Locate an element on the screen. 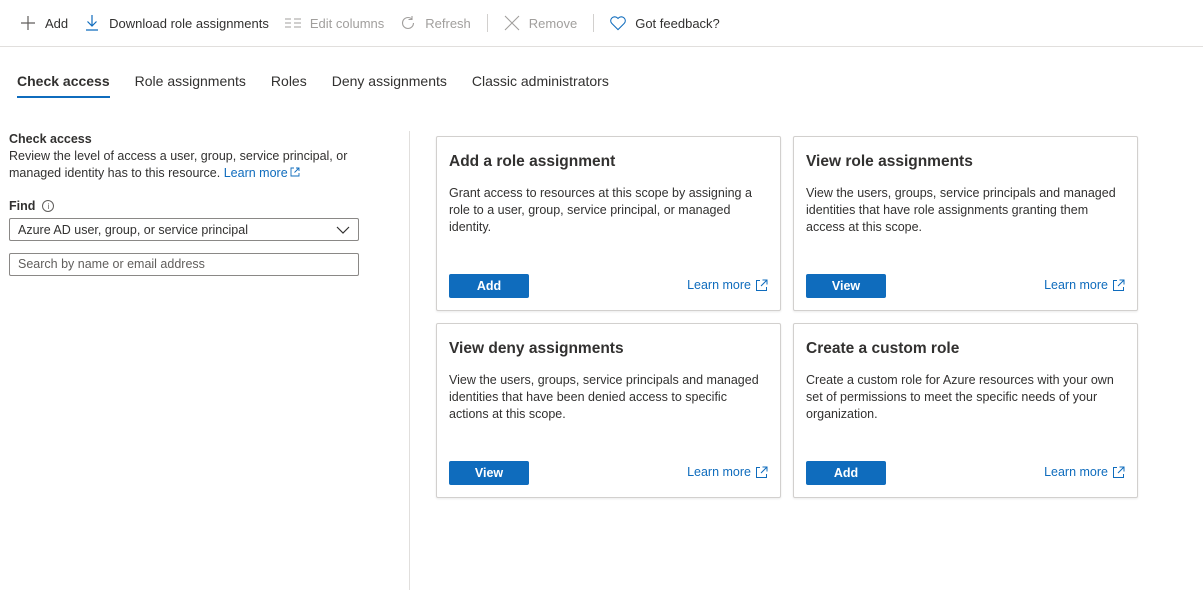 This screenshot has width=1203, height=590. refresh-button: Refresh is located at coordinates (435, 23).